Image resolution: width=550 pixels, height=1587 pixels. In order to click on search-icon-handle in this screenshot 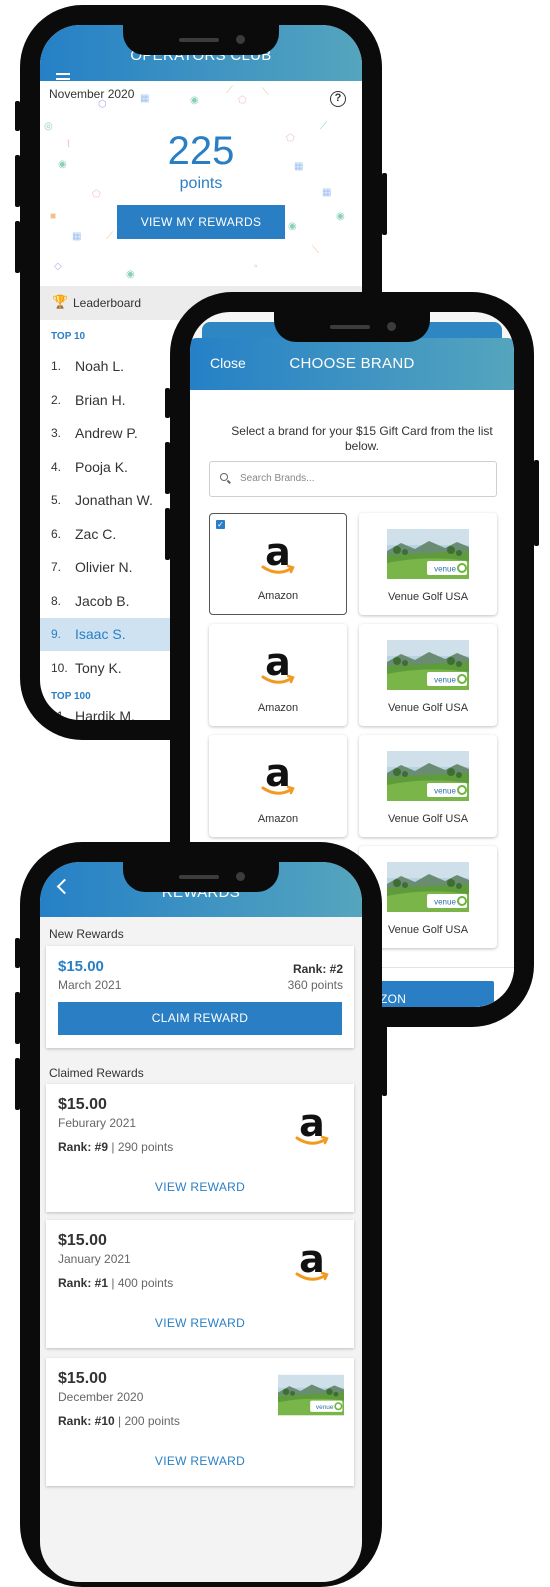, I will do `click(229, 481)`.